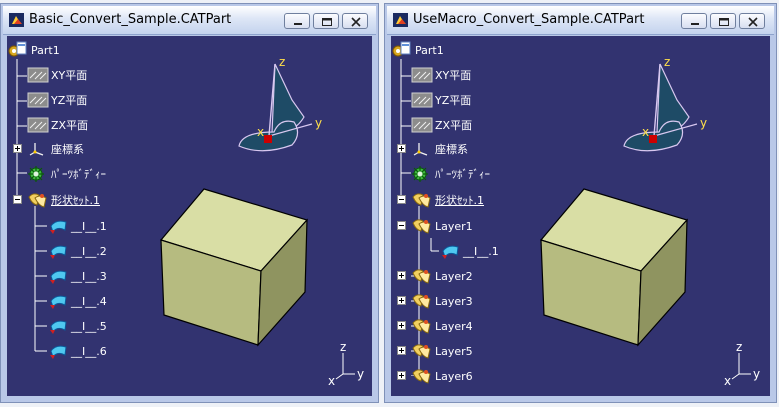 This screenshot has height=407, width=779. I want to click on title-bar: Basic_Convert_Sample.CATPart, so click(189, 20).